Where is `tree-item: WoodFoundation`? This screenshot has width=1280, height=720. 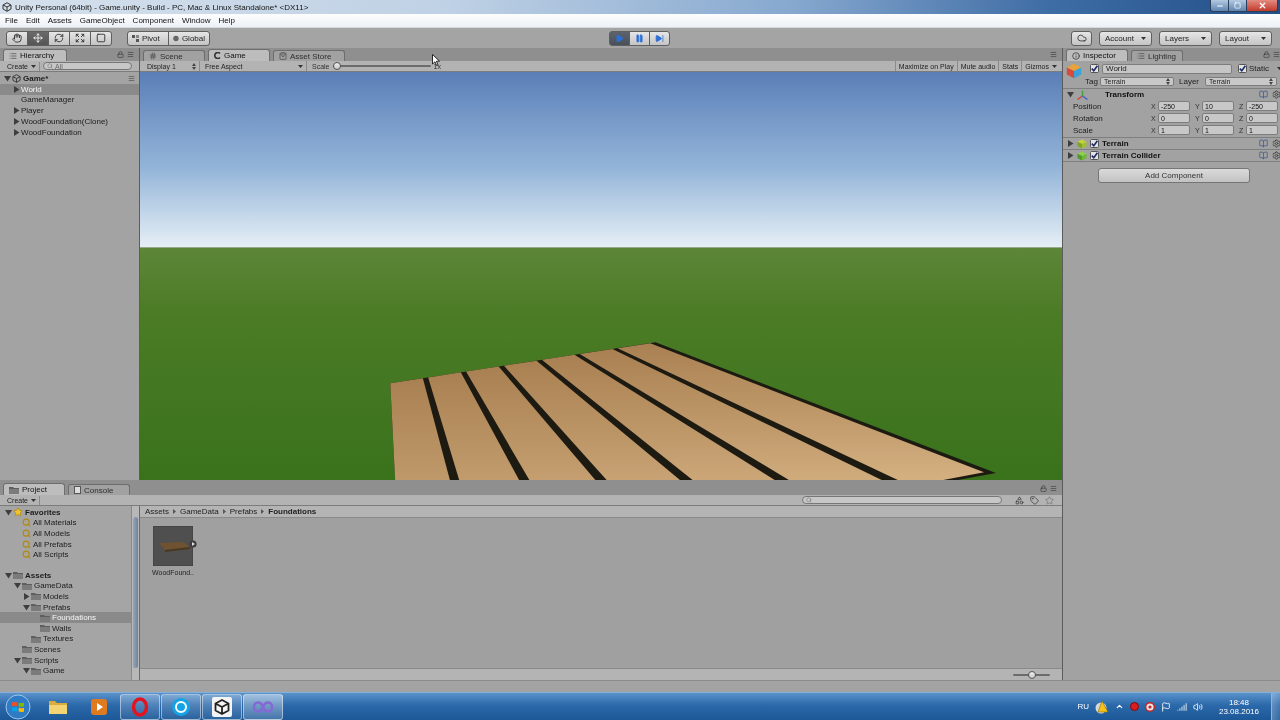 tree-item: WoodFoundation is located at coordinates (69, 132).